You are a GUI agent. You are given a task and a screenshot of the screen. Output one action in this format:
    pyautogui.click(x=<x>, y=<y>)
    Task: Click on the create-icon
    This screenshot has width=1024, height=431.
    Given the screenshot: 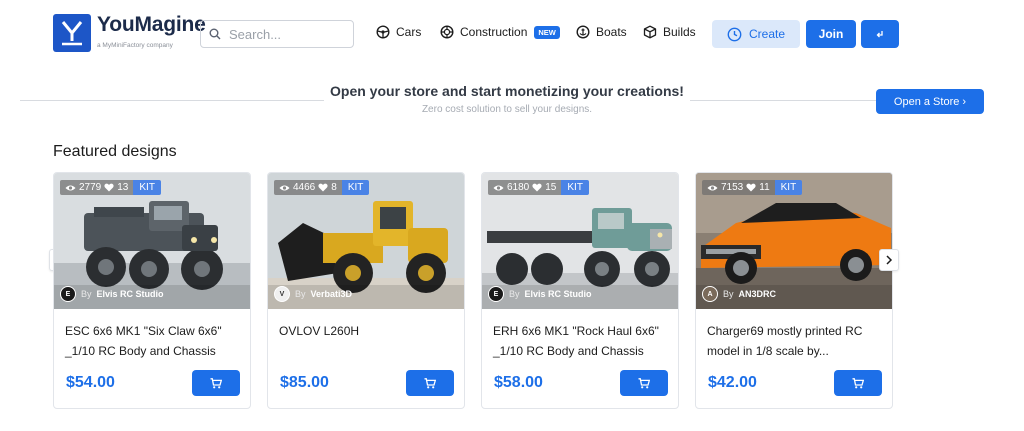 What is the action you would take?
    pyautogui.click(x=734, y=34)
    